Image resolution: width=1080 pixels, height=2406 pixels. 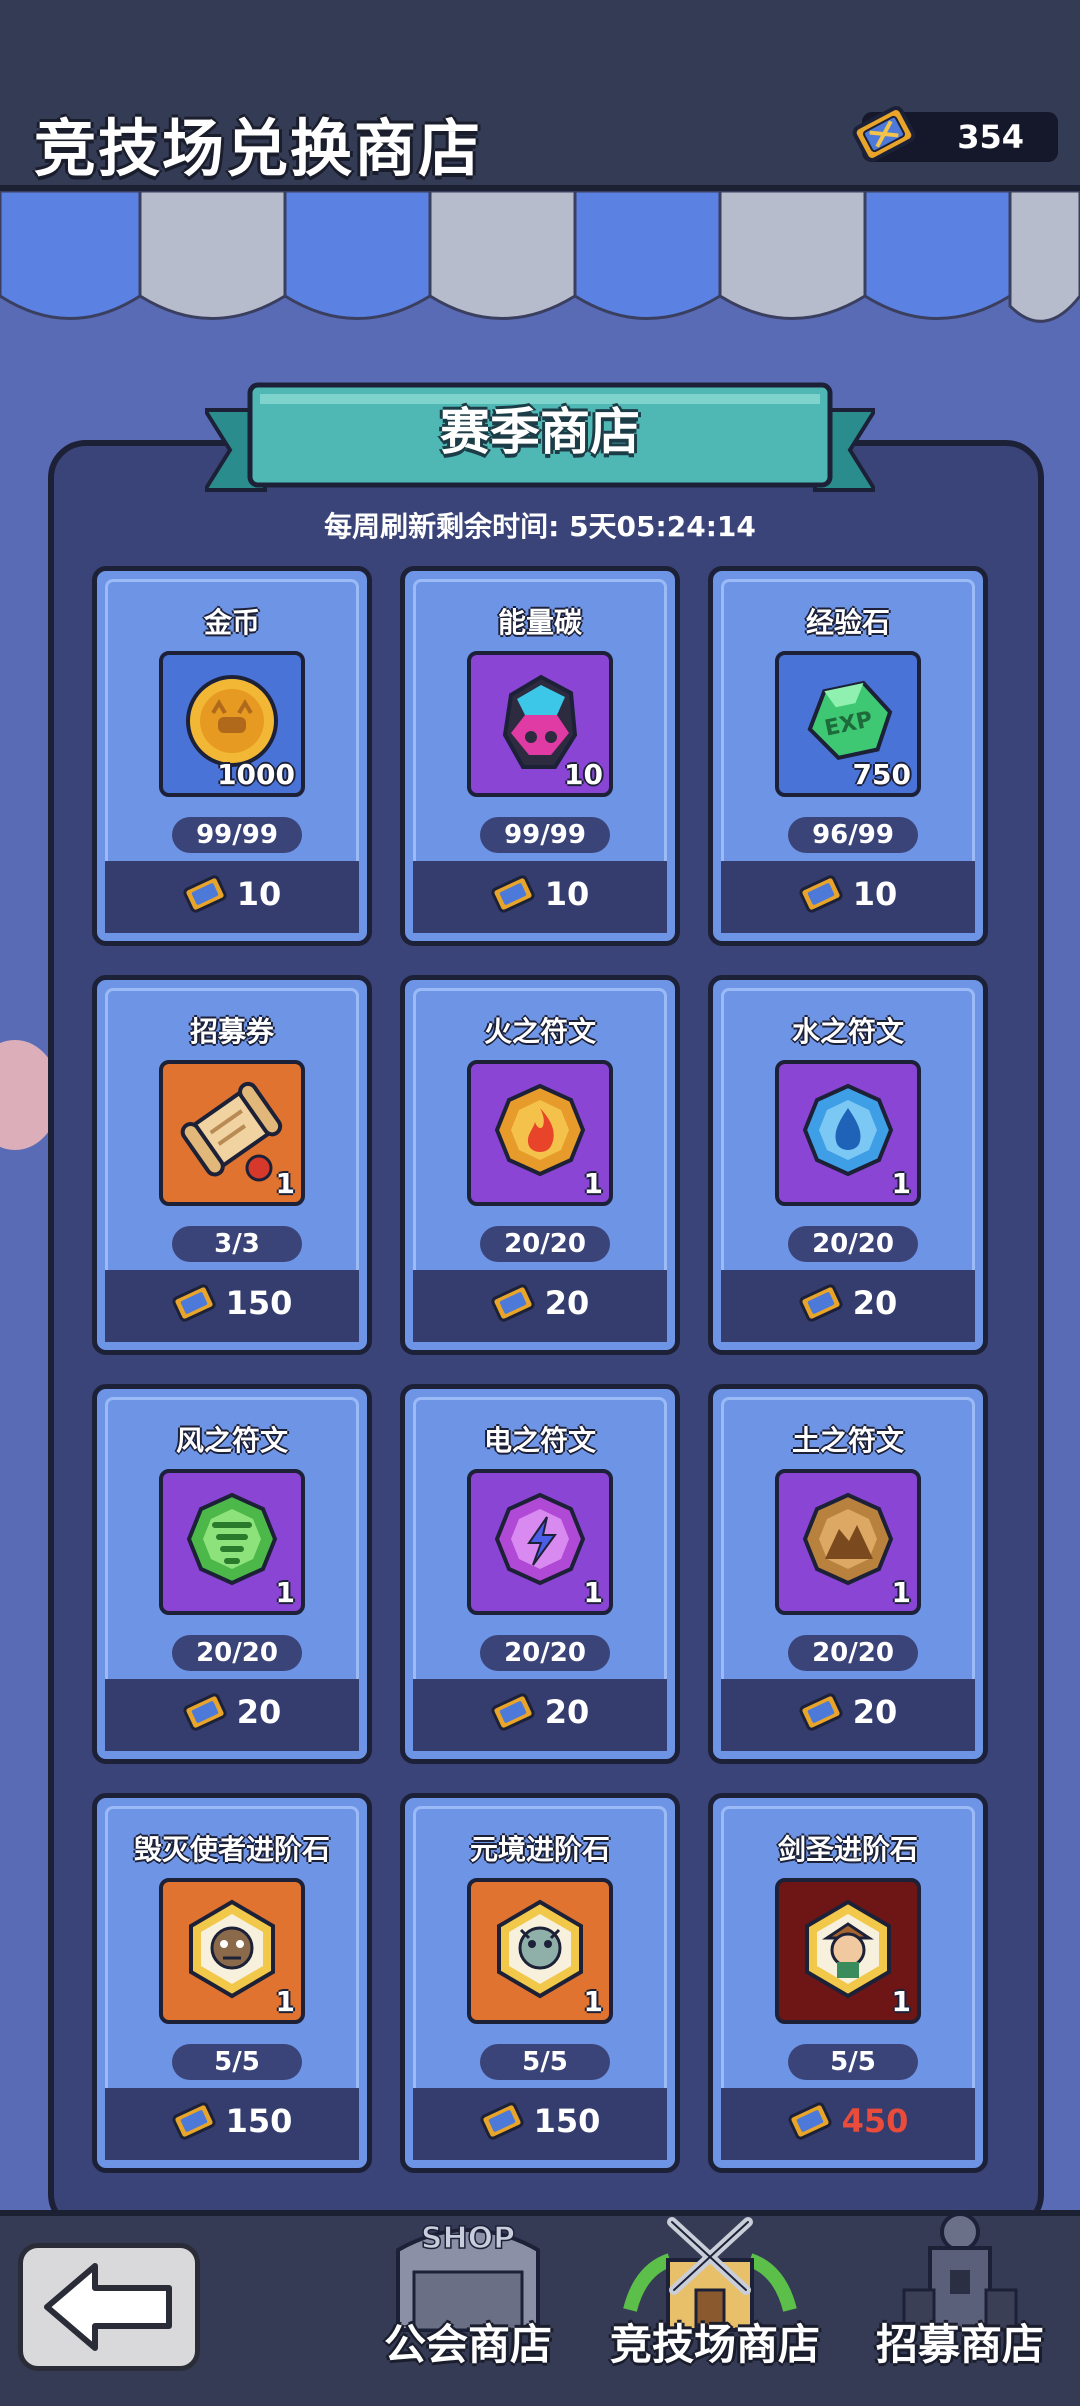 I want to click on refresh-time: 5天05:24:14, so click(x=662, y=526).